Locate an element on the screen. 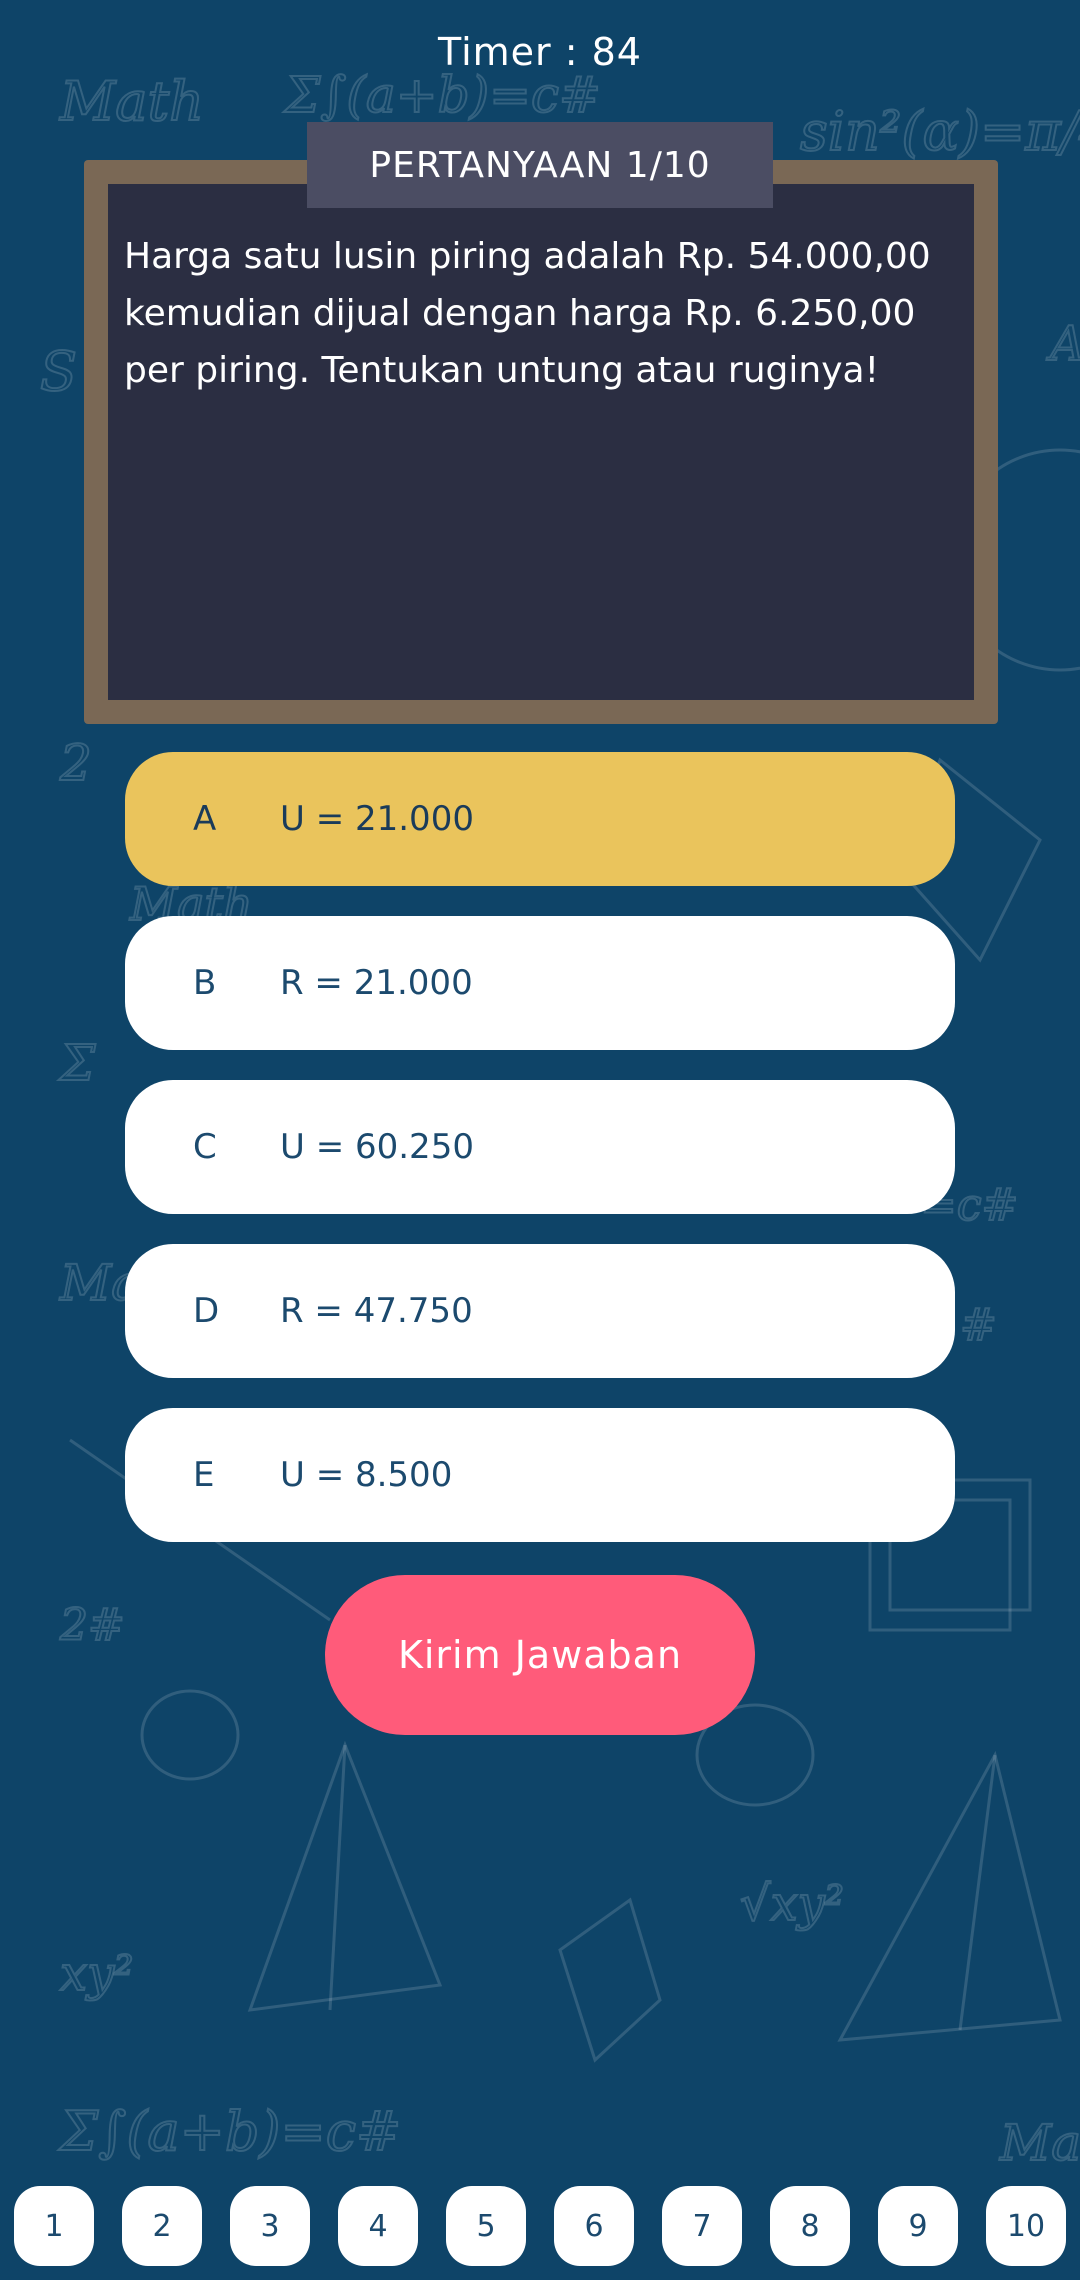  svg-text: 2 is located at coordinates (75, 763).